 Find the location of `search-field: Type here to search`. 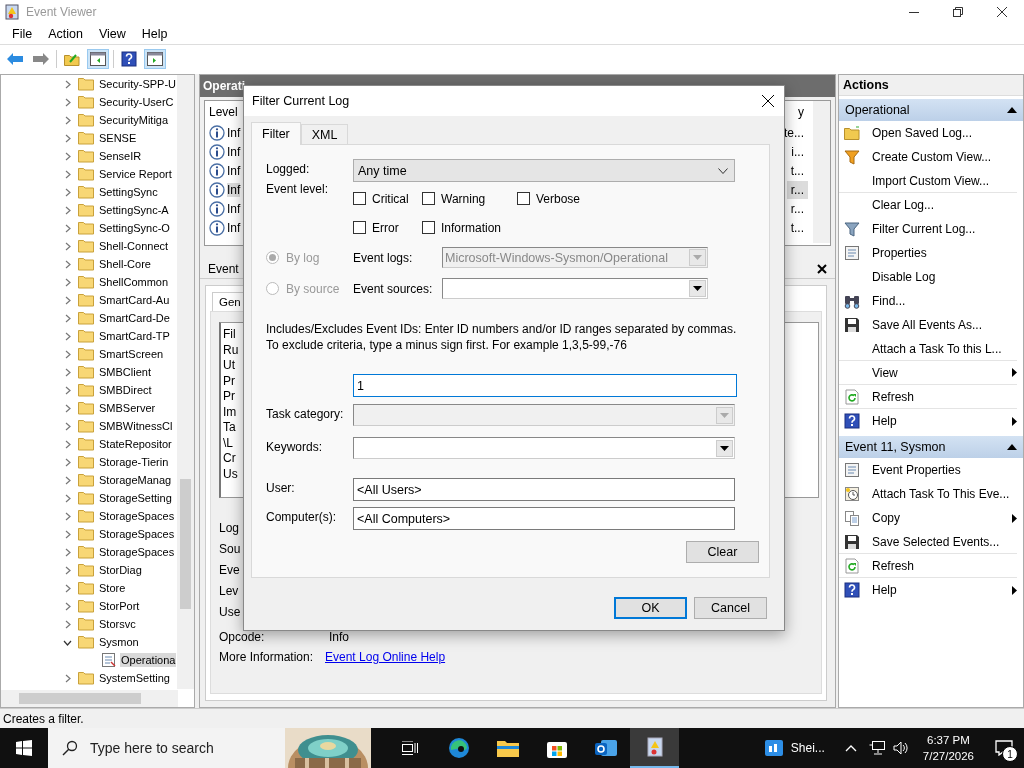

search-field: Type here to search is located at coordinates (185, 748).